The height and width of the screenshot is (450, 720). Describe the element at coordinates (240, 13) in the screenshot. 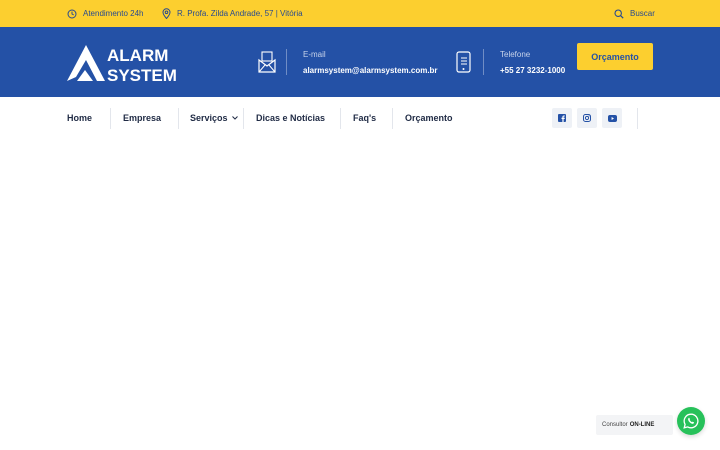

I see `address-text: R. Profa. Zilda Andrade, 57 | Vitória` at that location.